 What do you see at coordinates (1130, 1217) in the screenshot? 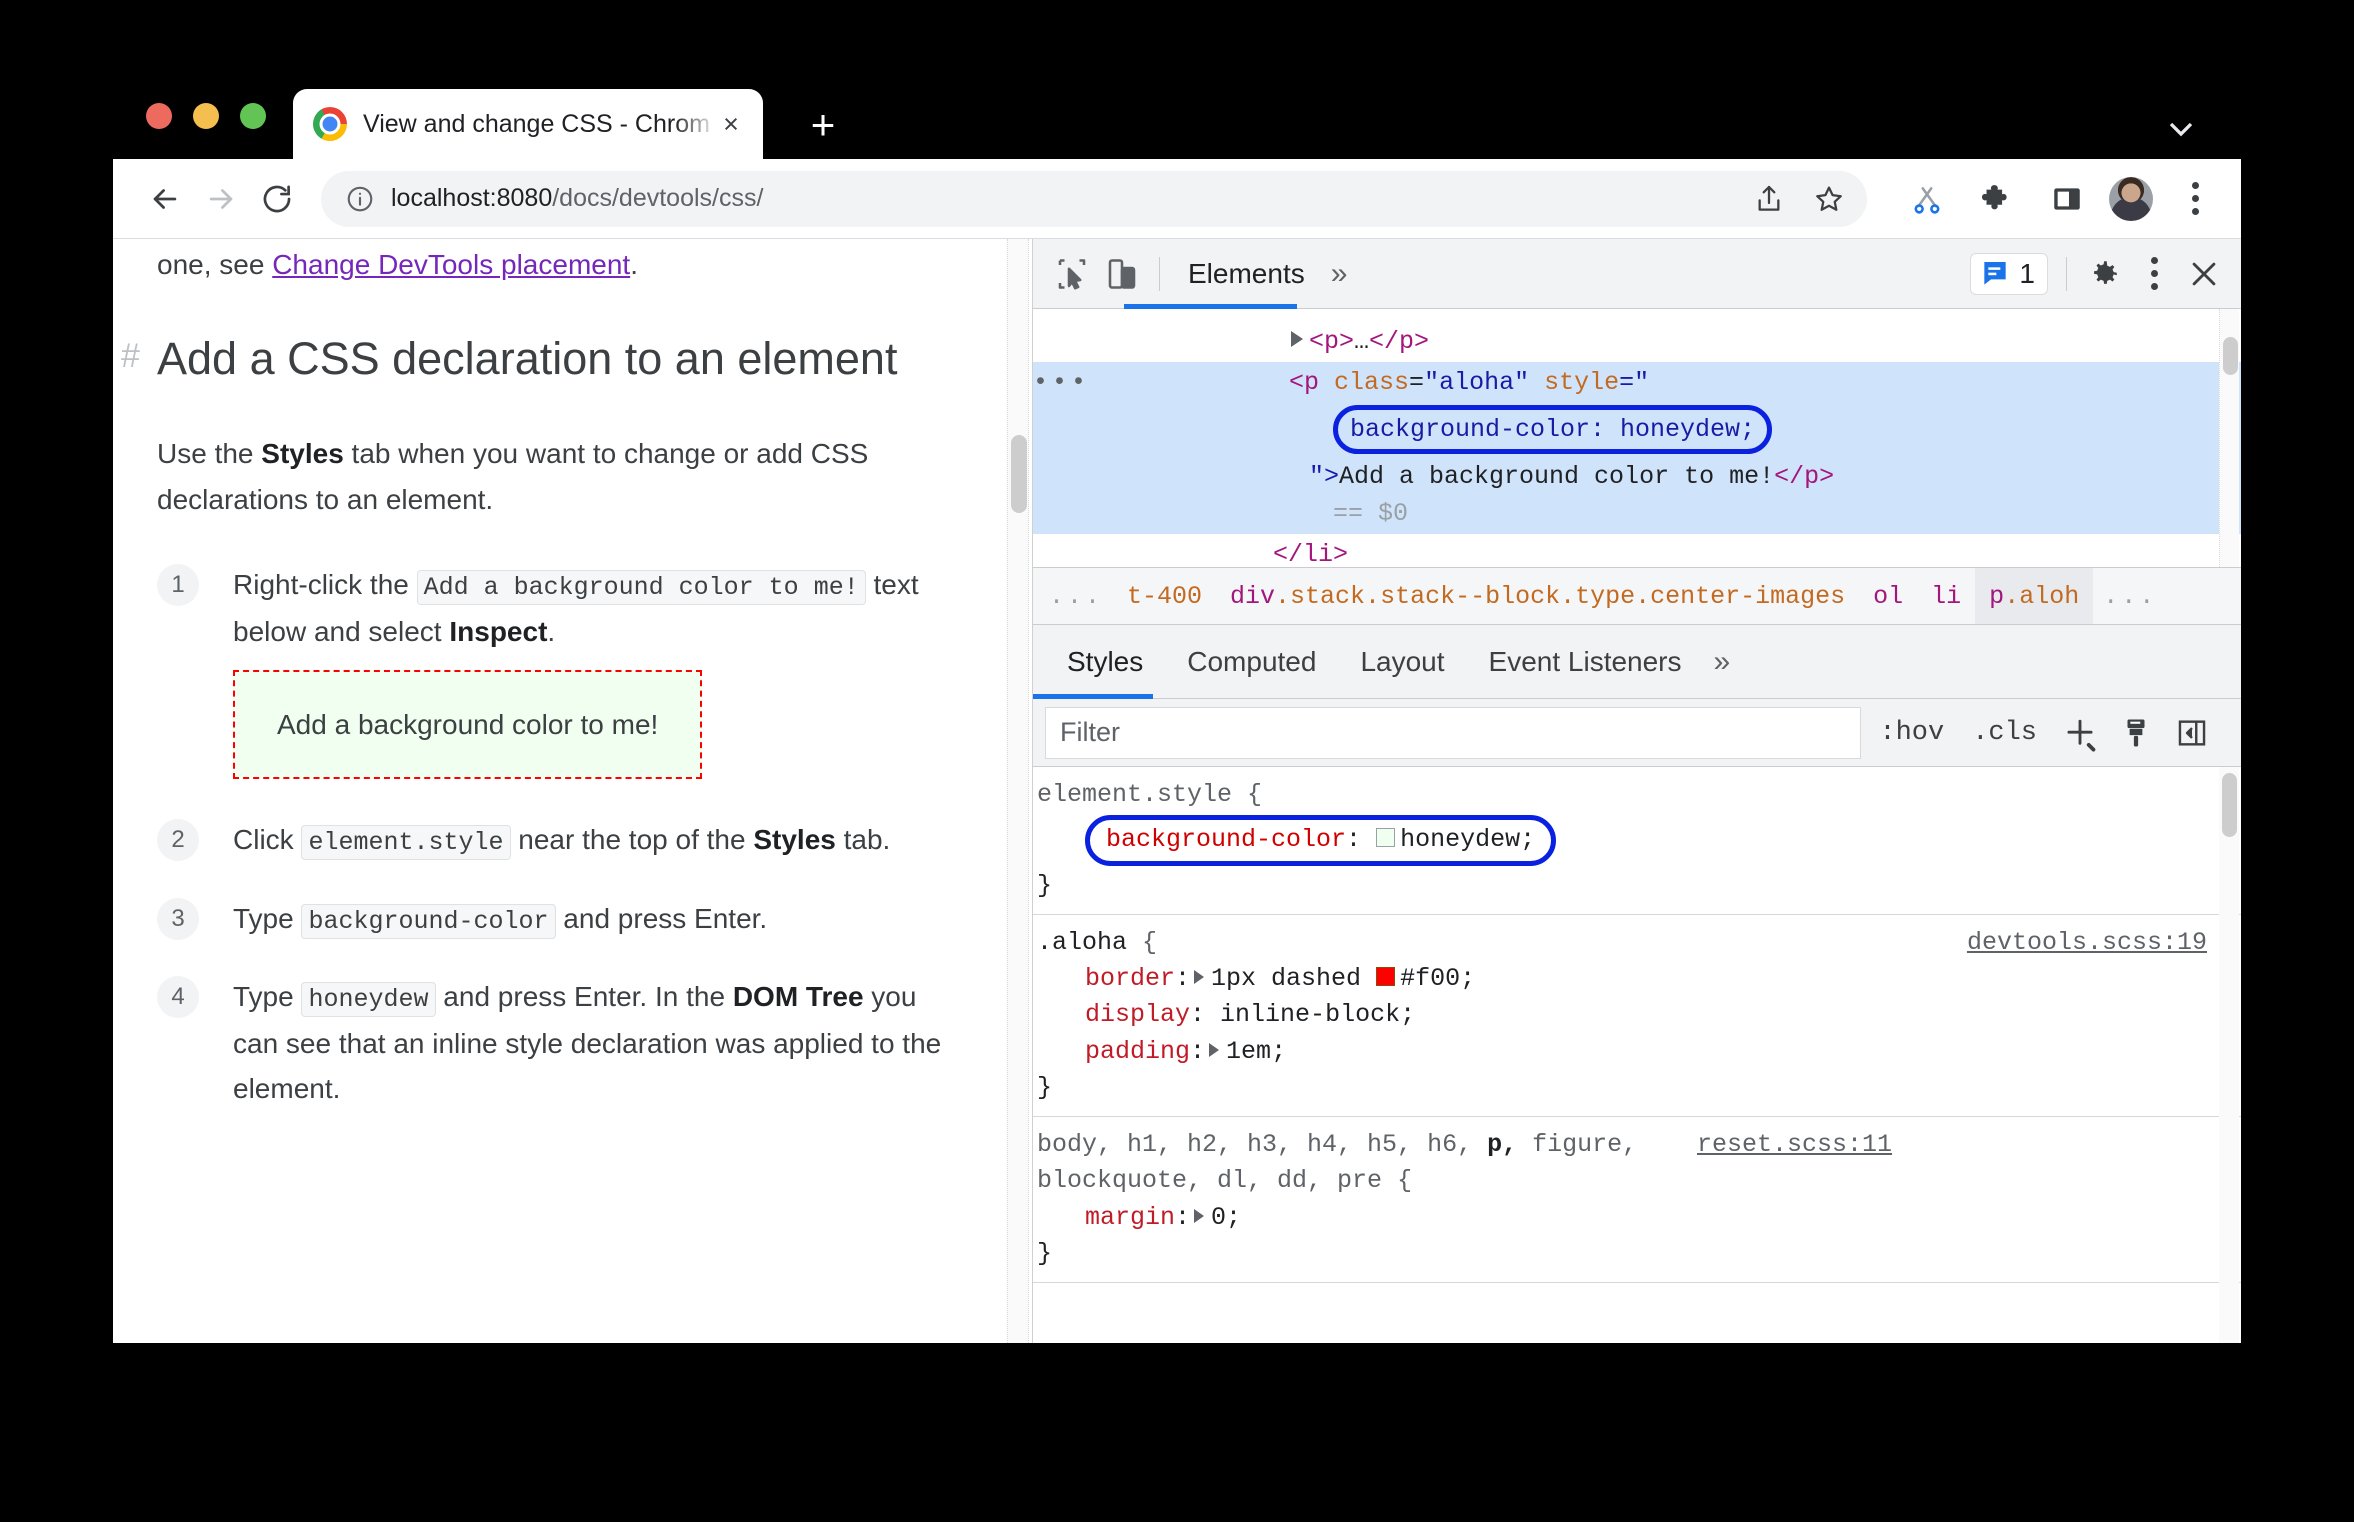
I see `property-name: margin` at bounding box center [1130, 1217].